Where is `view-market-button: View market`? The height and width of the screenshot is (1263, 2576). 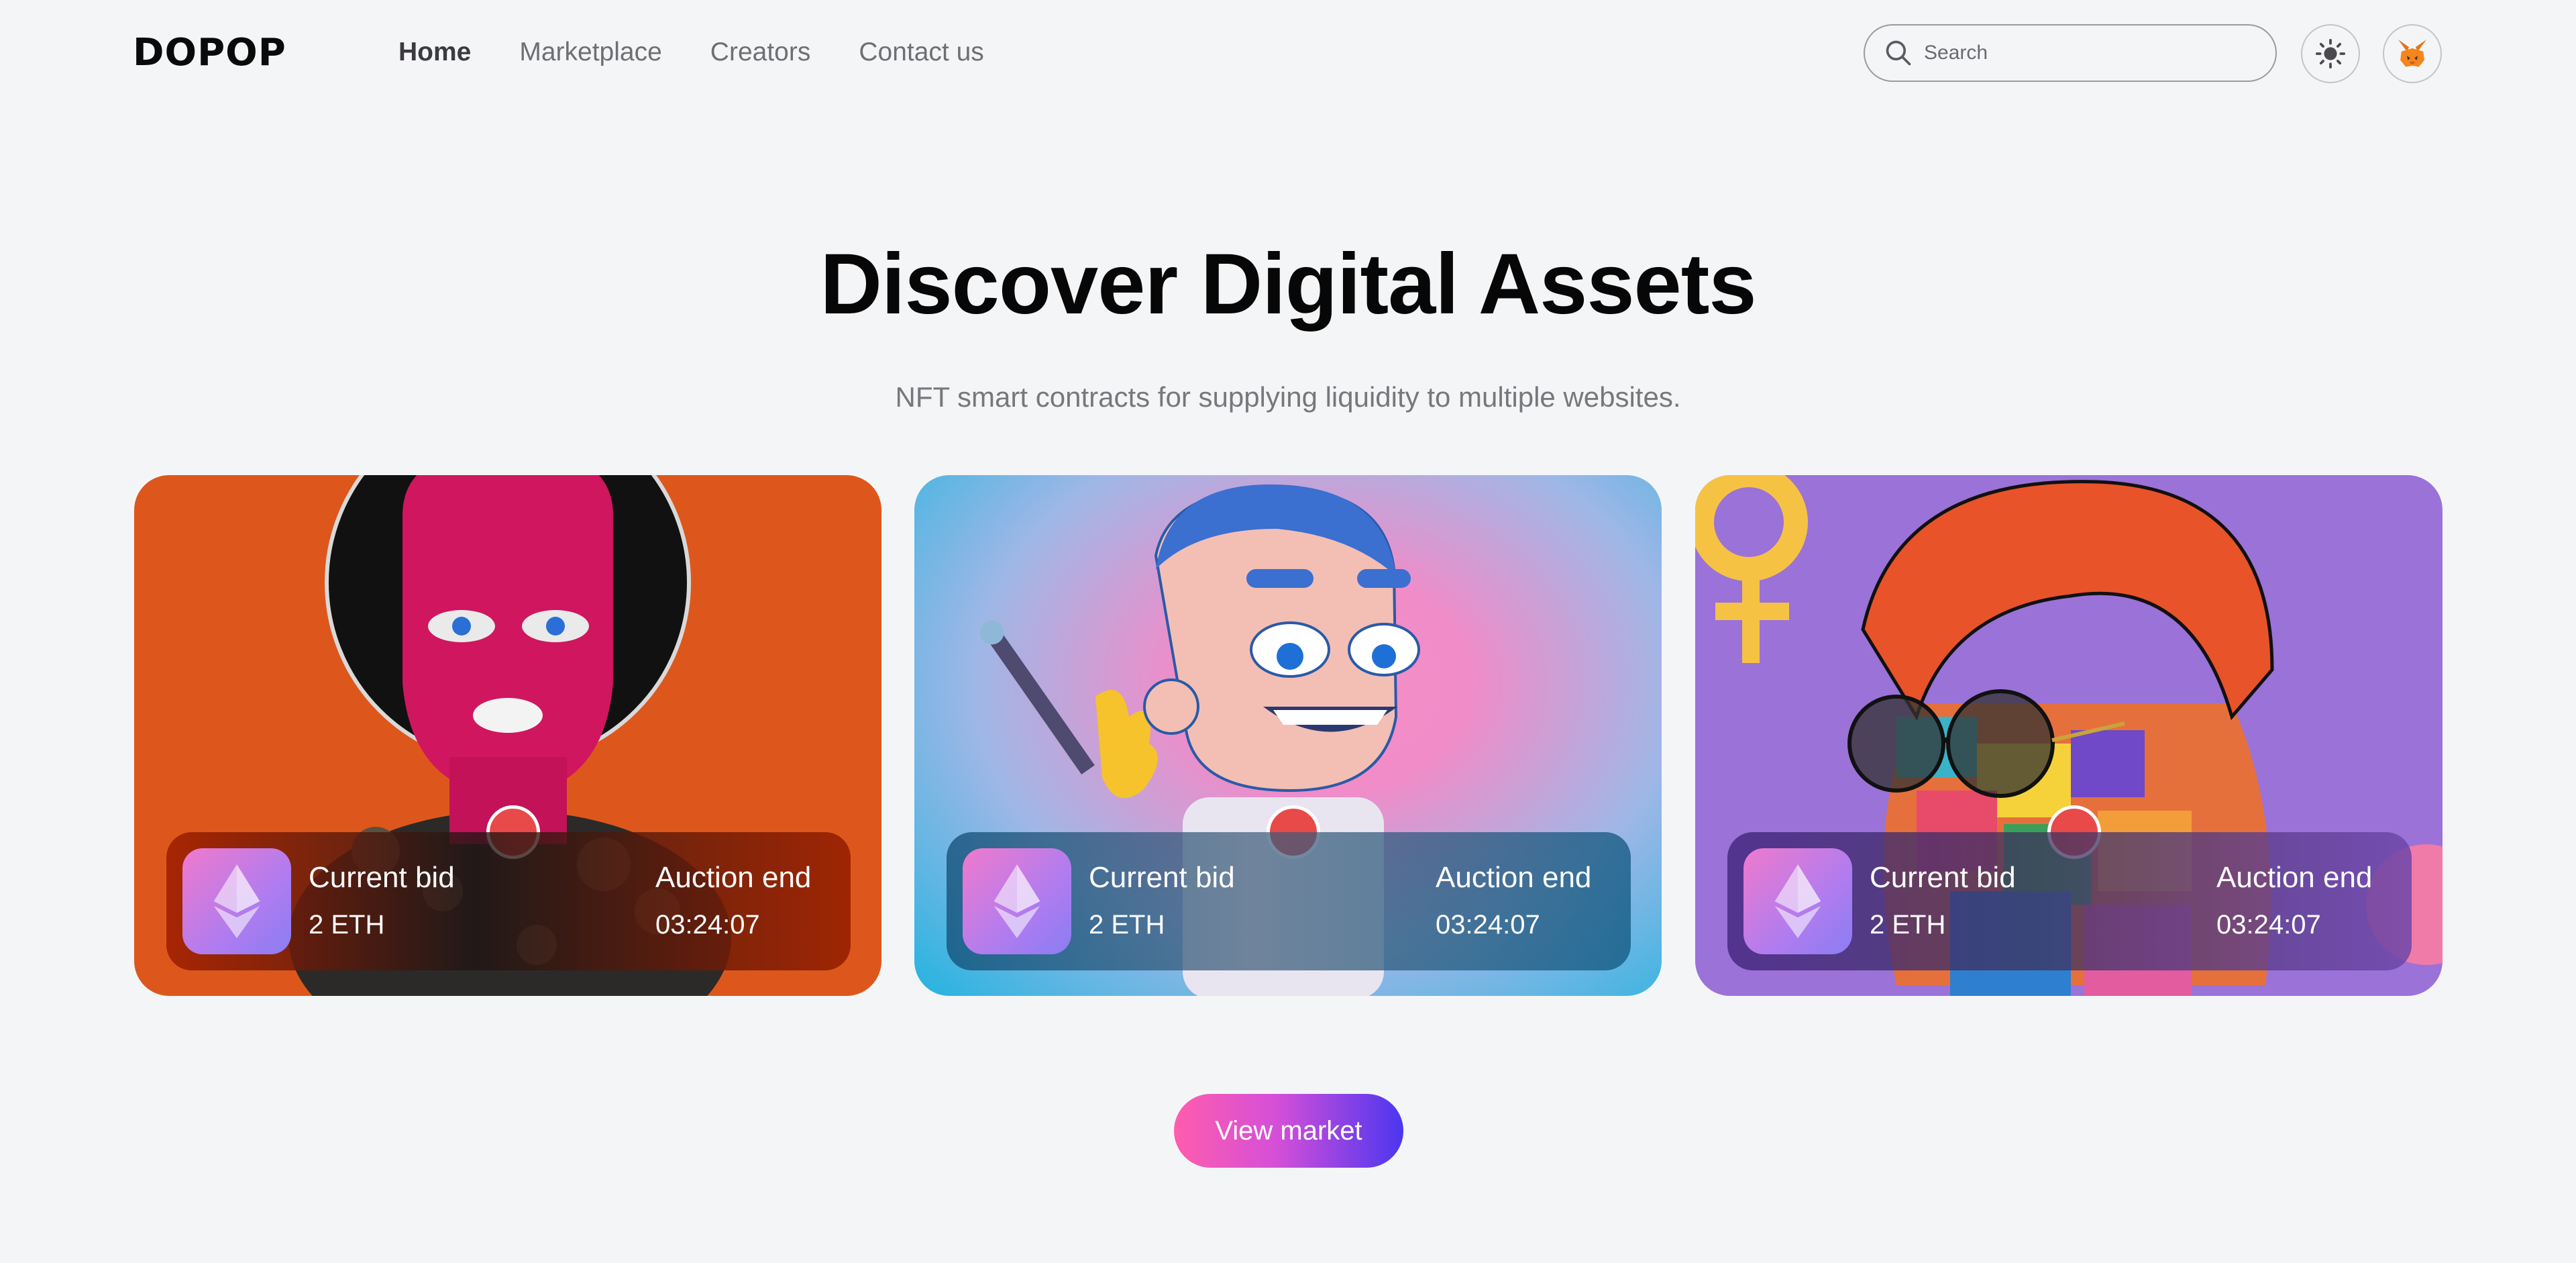 view-market-button: View market is located at coordinates (1288, 1131).